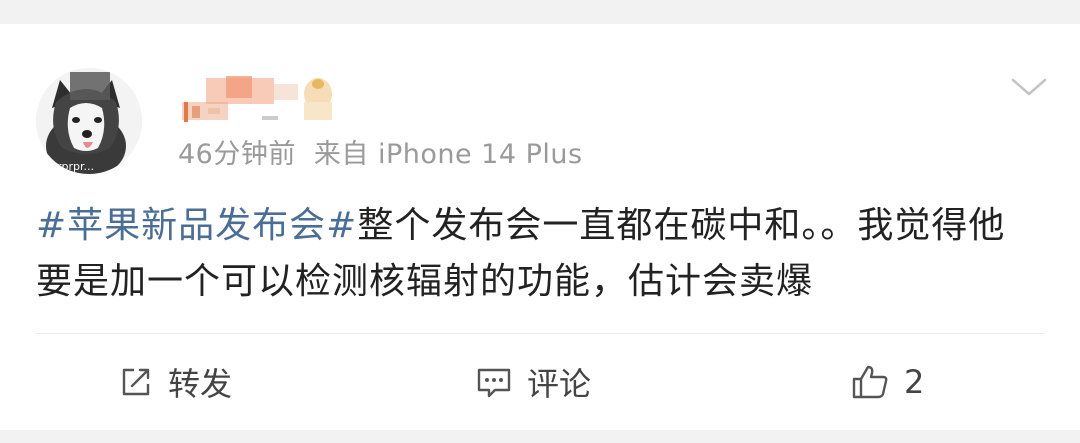 The image size is (1080, 443). Describe the element at coordinates (540, 333) in the screenshot. I see `divider` at that location.